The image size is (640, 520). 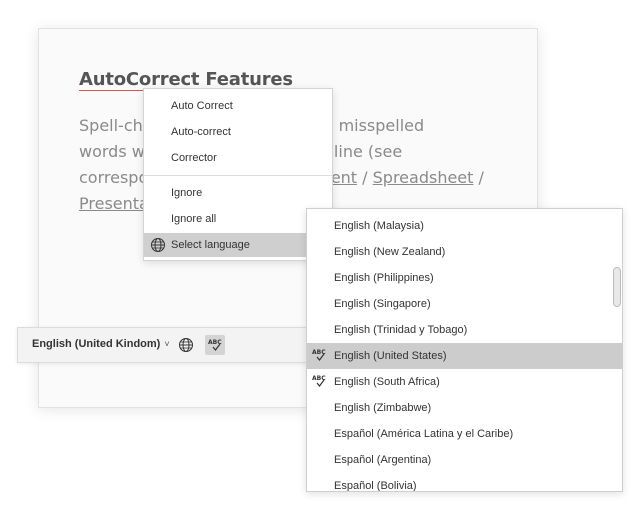 I want to click on spellcheck-toggle-button: ABC, so click(x=215, y=345).